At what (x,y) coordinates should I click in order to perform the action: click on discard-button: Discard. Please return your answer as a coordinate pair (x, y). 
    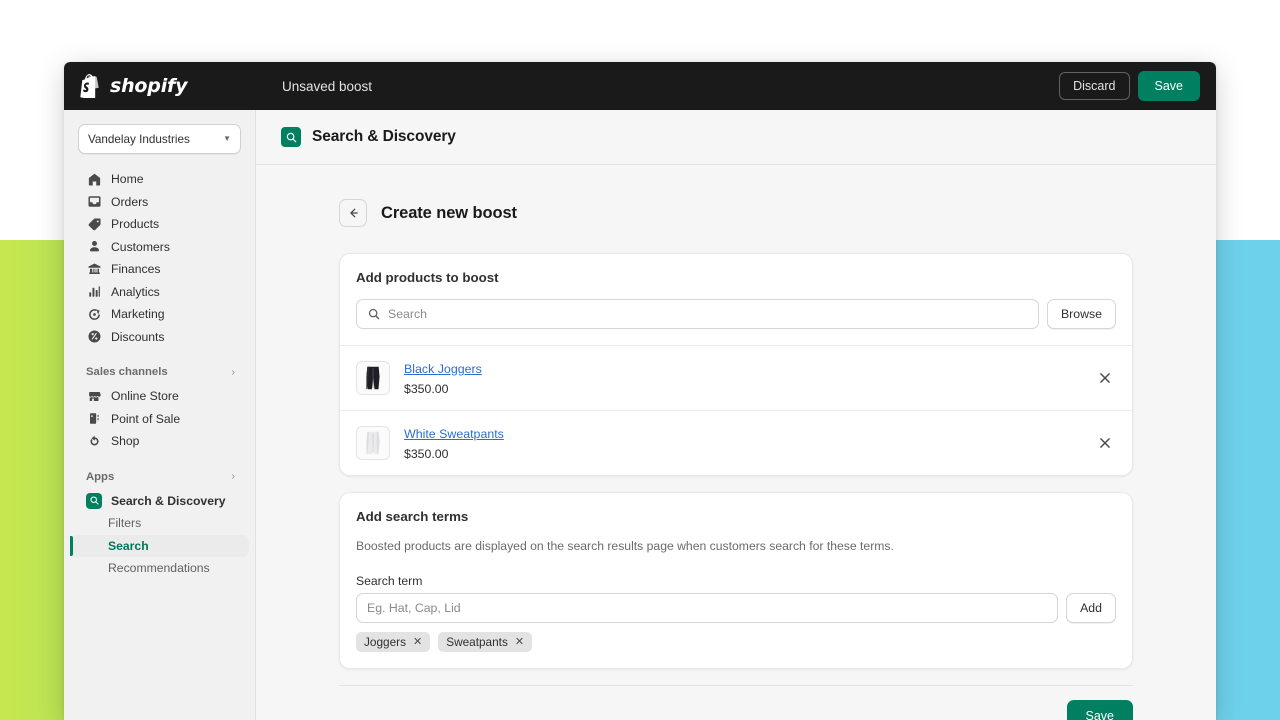
    Looking at the image, I should click on (1094, 86).